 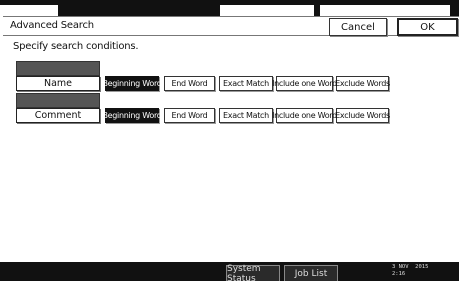 I want to click on status-bar: System Status Job List 3 NOV 2015 2:16, so click(x=229, y=271).